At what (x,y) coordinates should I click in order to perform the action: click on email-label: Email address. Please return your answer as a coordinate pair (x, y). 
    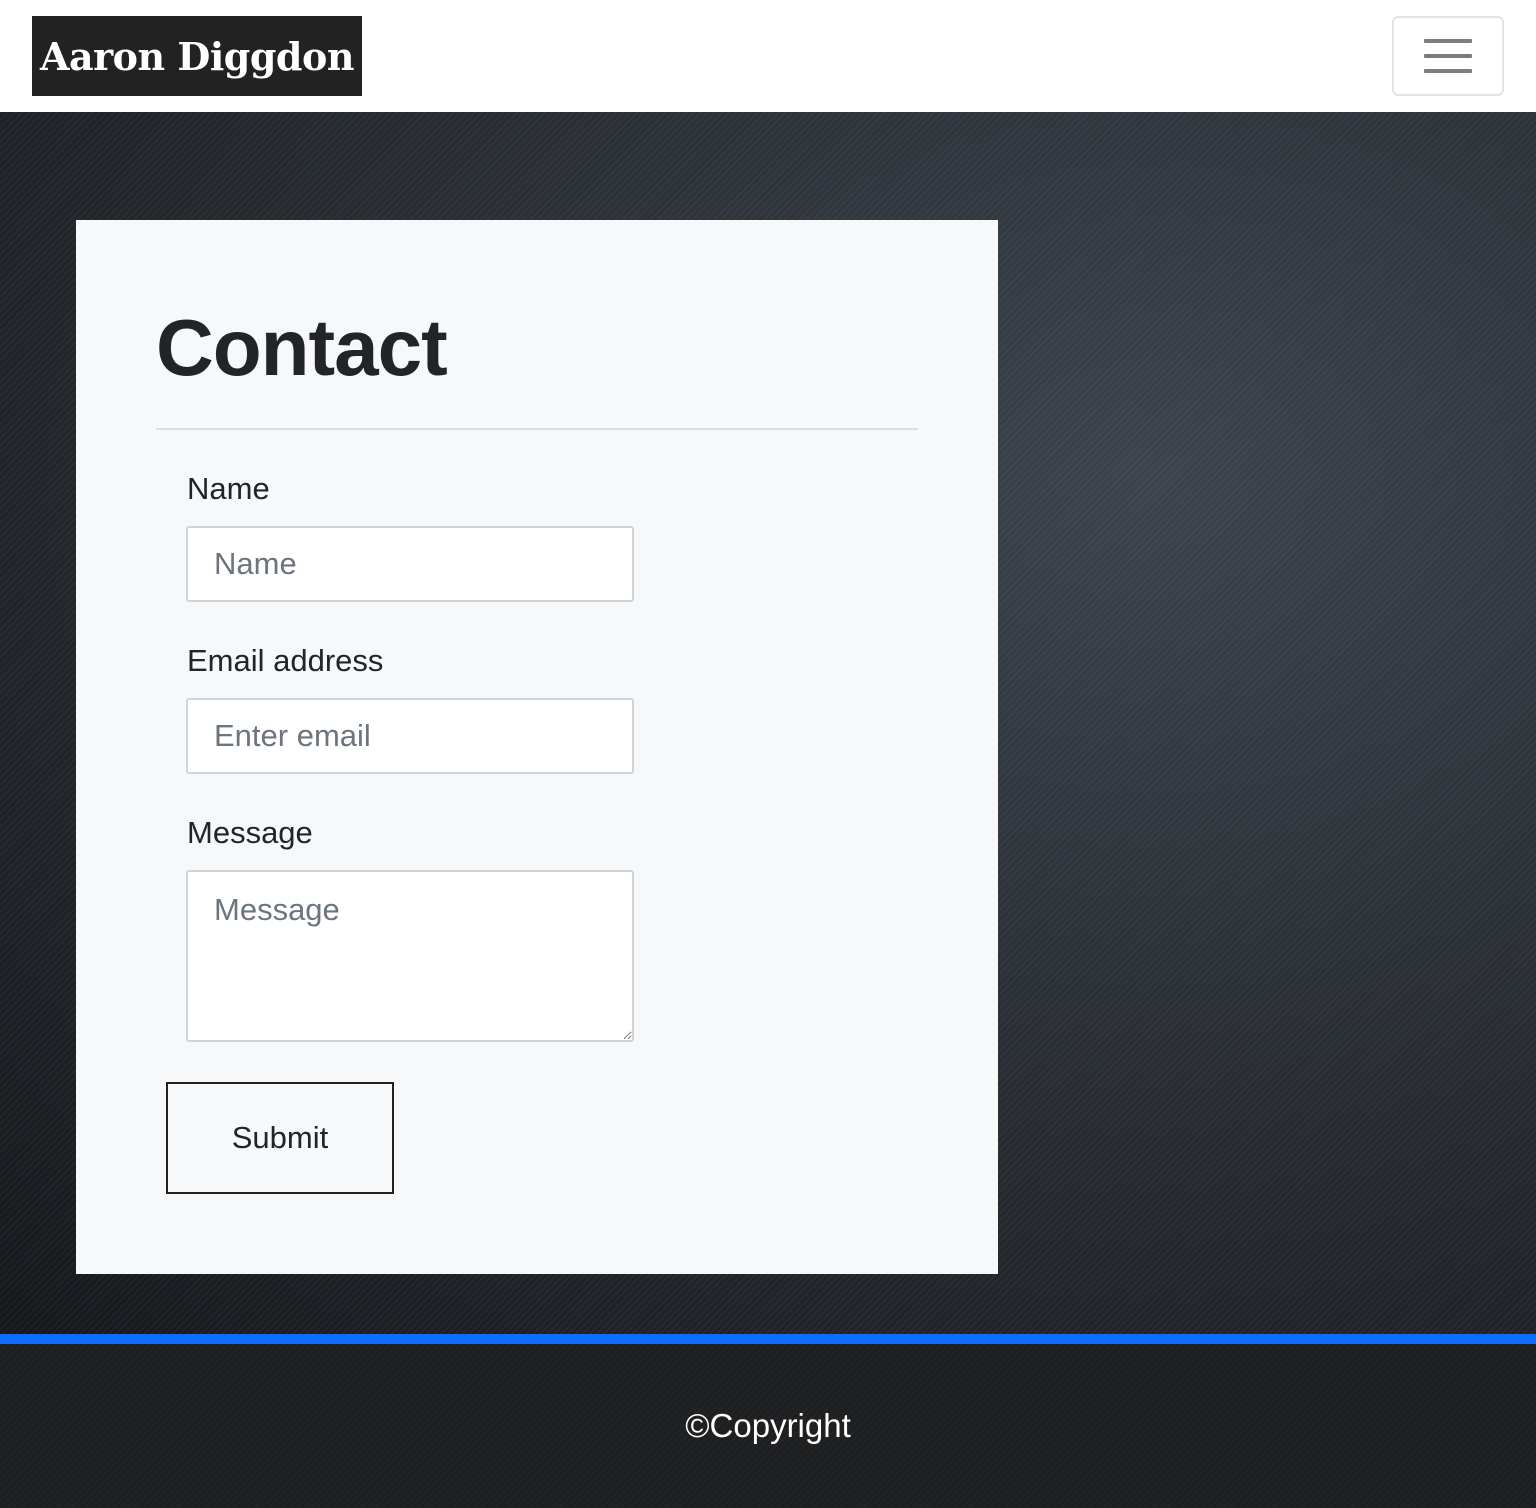
    Looking at the image, I should click on (285, 660).